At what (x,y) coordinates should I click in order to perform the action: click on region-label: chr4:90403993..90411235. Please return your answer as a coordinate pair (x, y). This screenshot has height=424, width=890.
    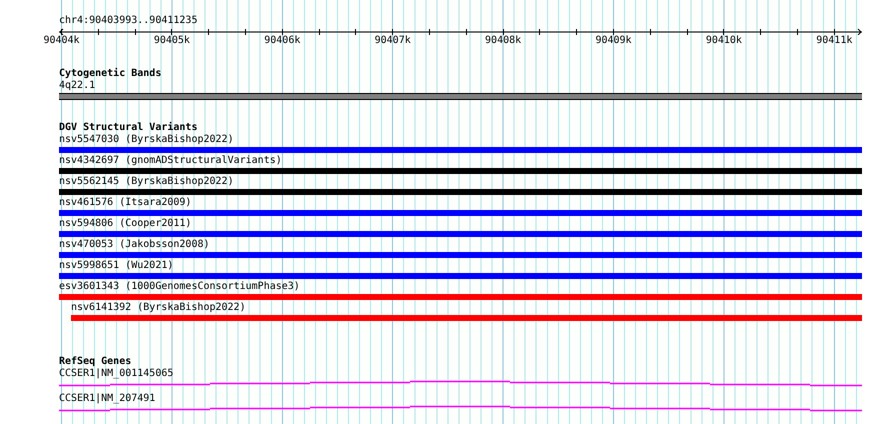
    Looking at the image, I should click on (128, 21).